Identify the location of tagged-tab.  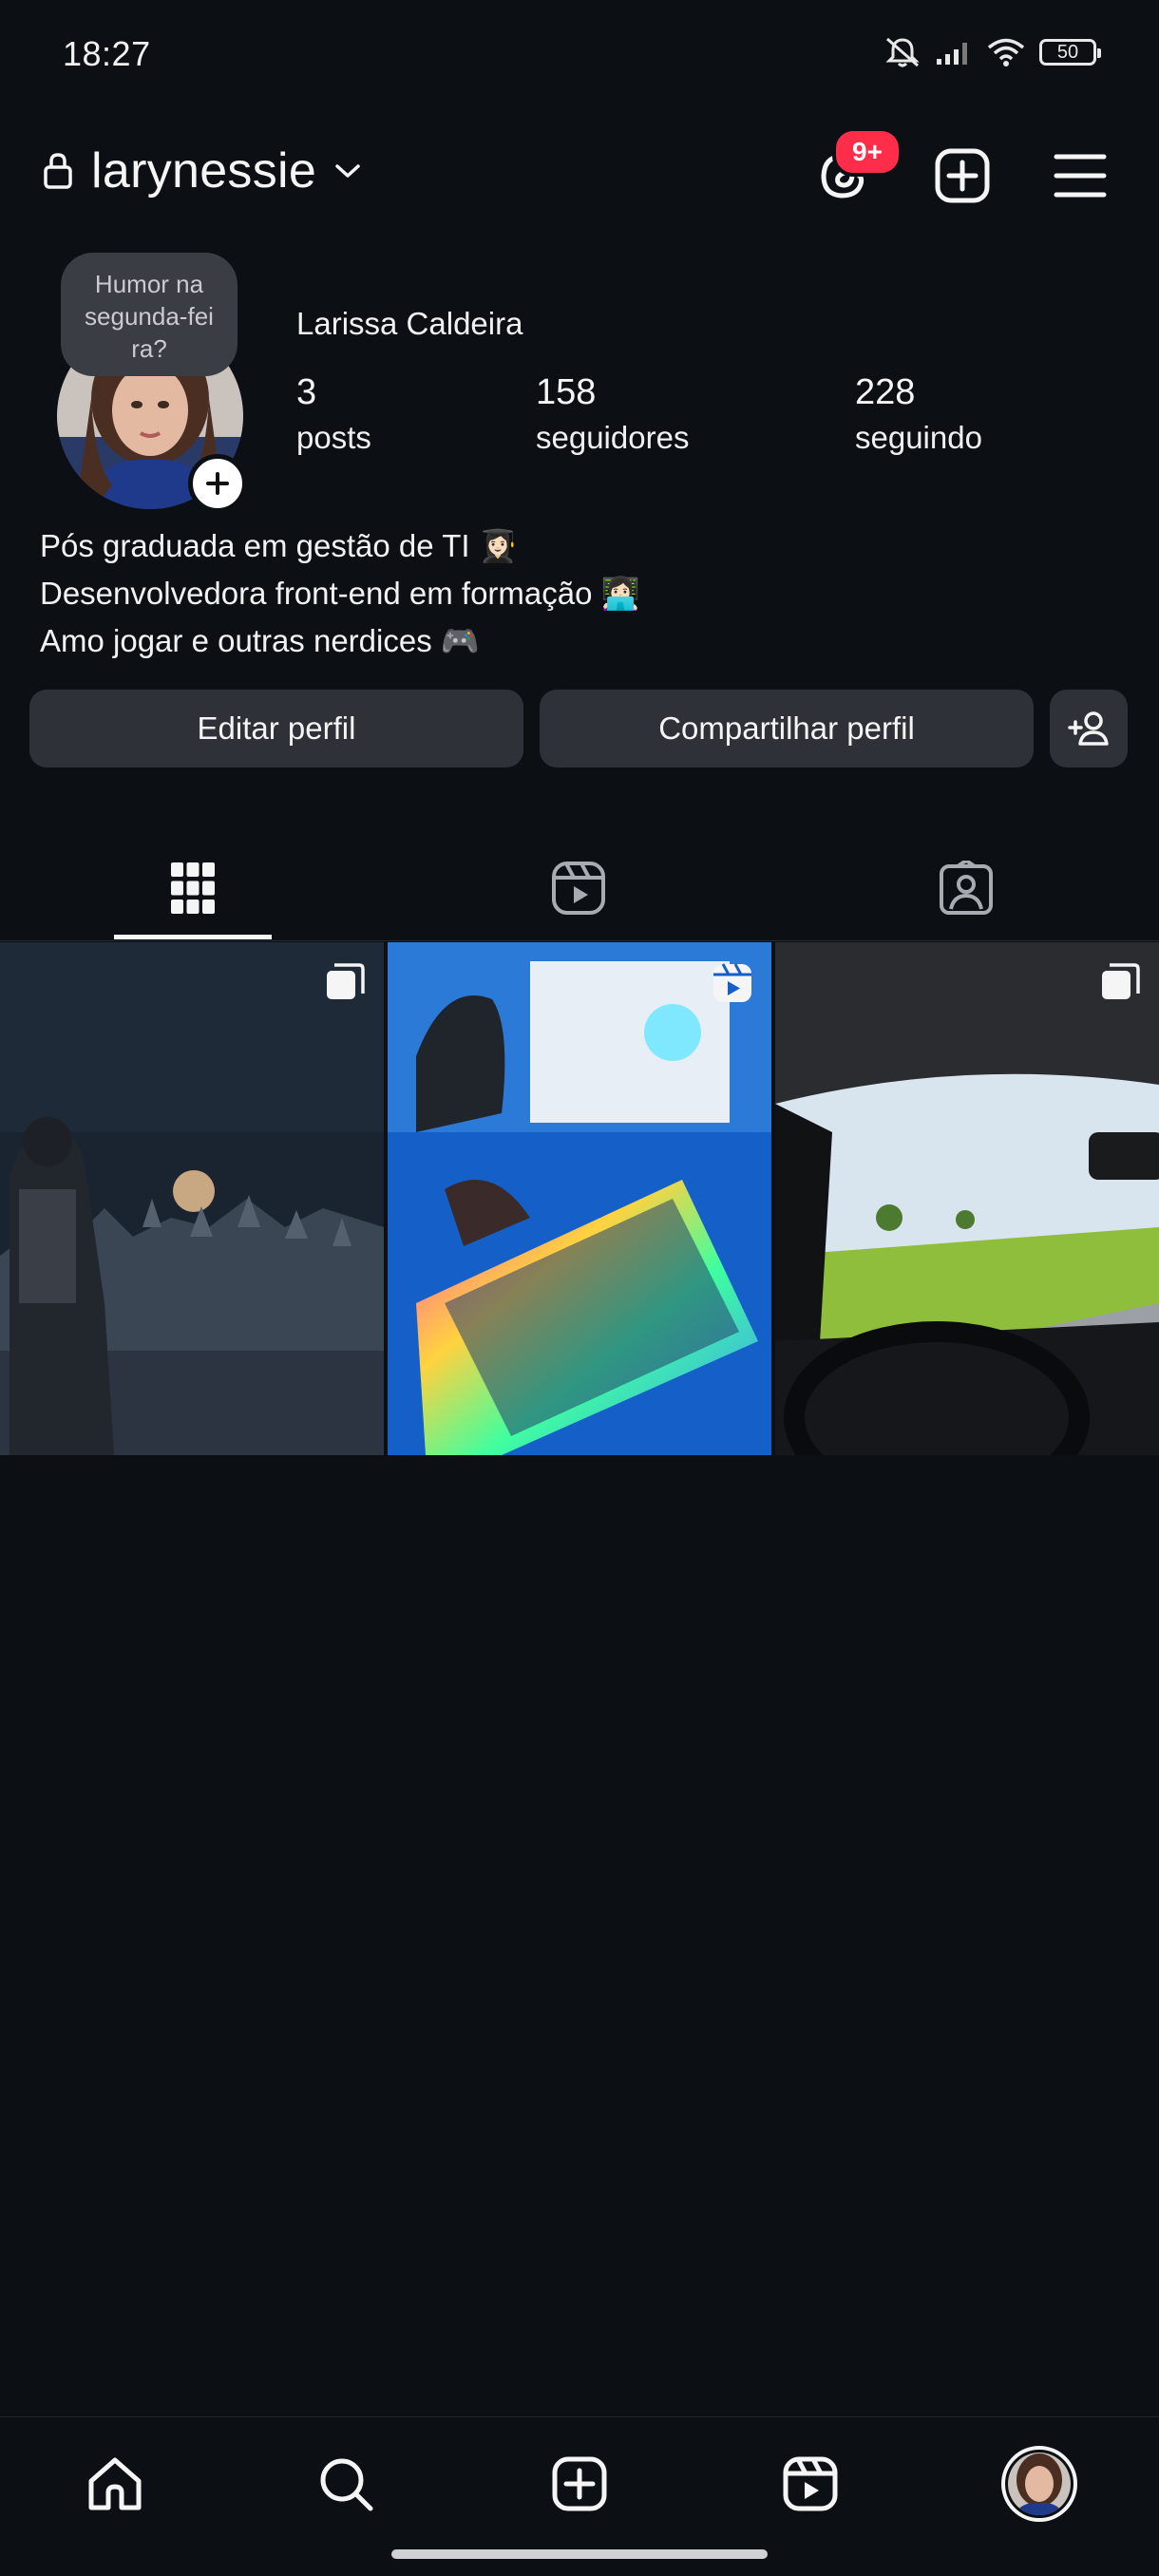
(966, 888).